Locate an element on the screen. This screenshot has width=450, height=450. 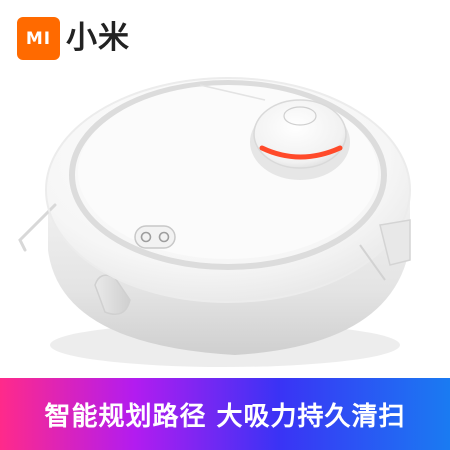
promo-banner-text: 智能规划路径 大吸力持久清扫 is located at coordinates (225, 416).